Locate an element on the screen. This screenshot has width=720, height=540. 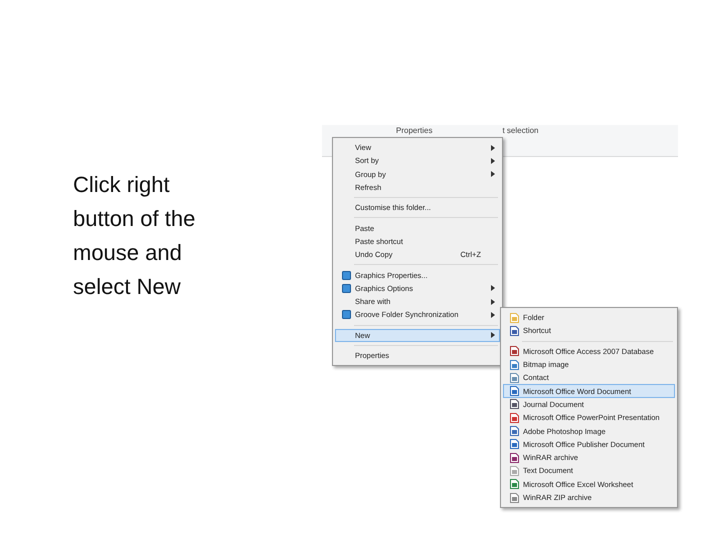
ribbon-label: t selection is located at coordinates (520, 131).